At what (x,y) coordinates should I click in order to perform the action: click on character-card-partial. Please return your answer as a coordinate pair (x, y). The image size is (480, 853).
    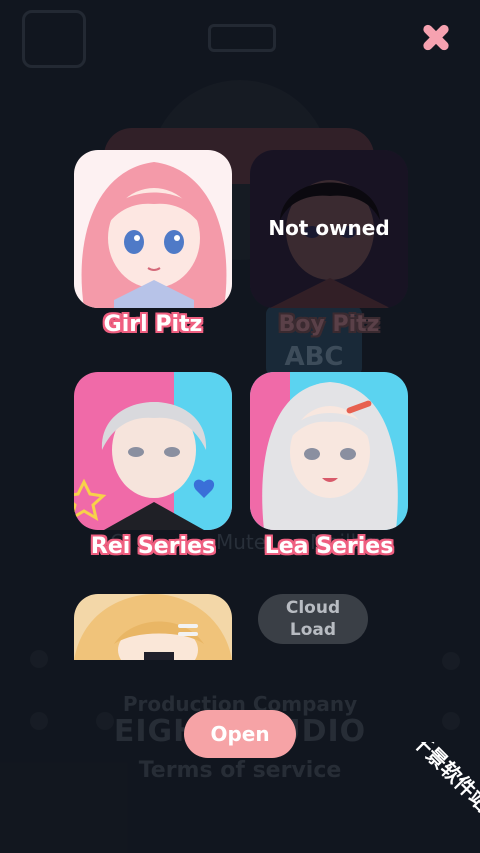
    Looking at the image, I should click on (153, 627).